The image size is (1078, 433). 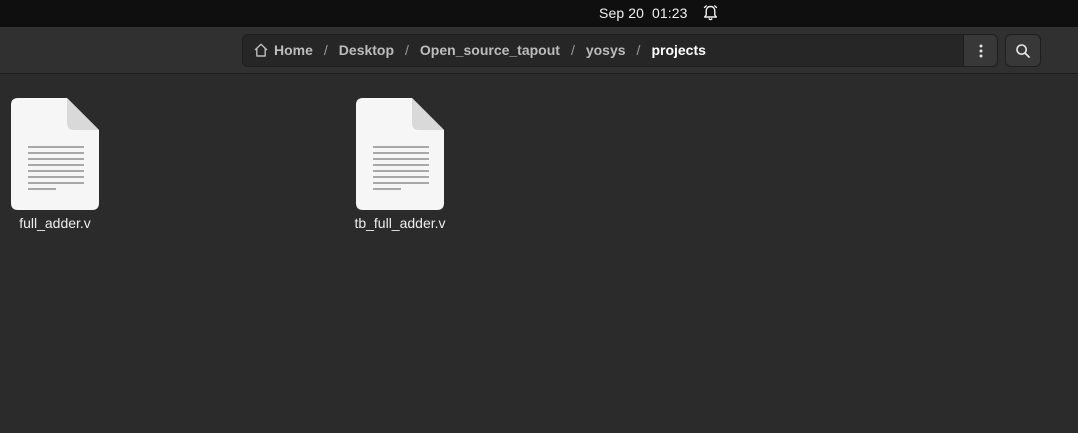 I want to click on file-item: full_adder.v, so click(x=55, y=164).